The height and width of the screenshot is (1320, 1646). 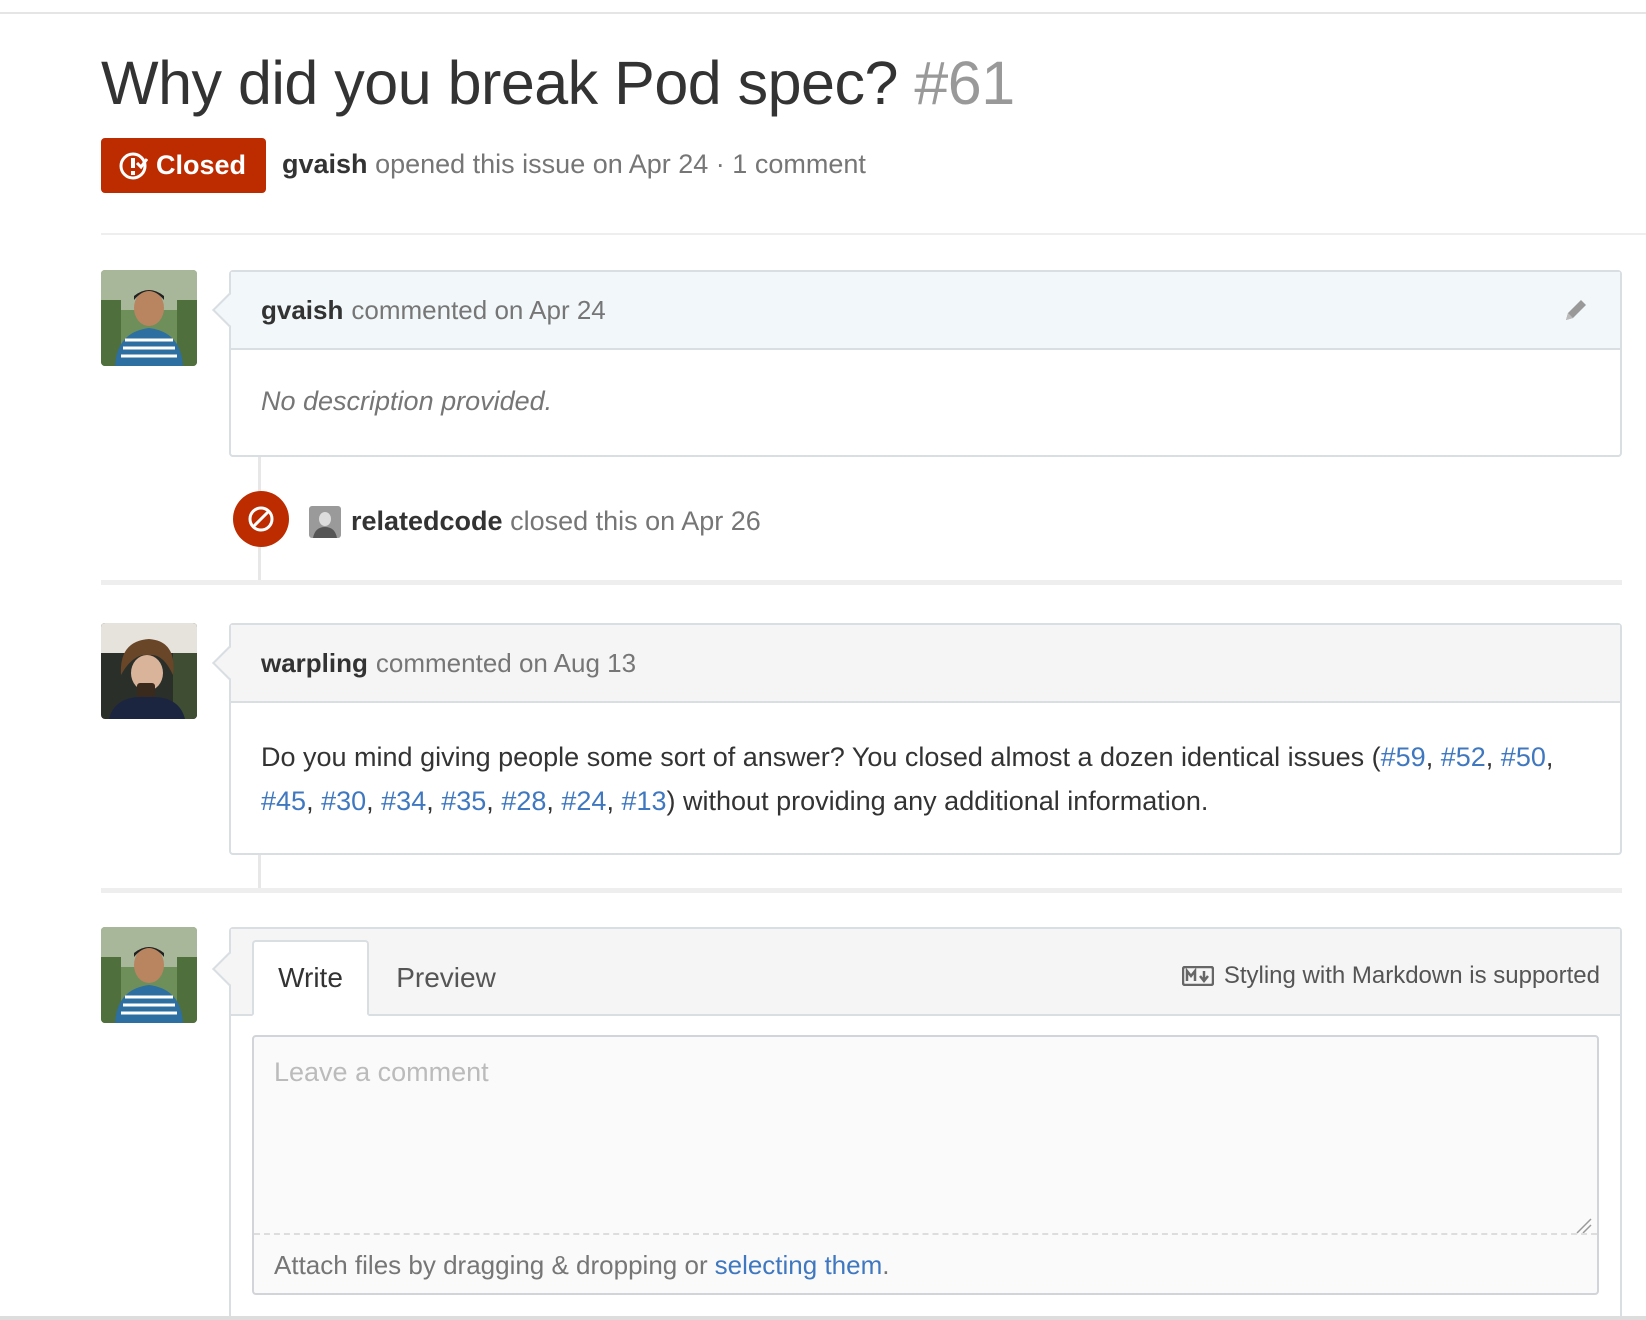 I want to click on issue-link: #28, so click(x=523, y=801).